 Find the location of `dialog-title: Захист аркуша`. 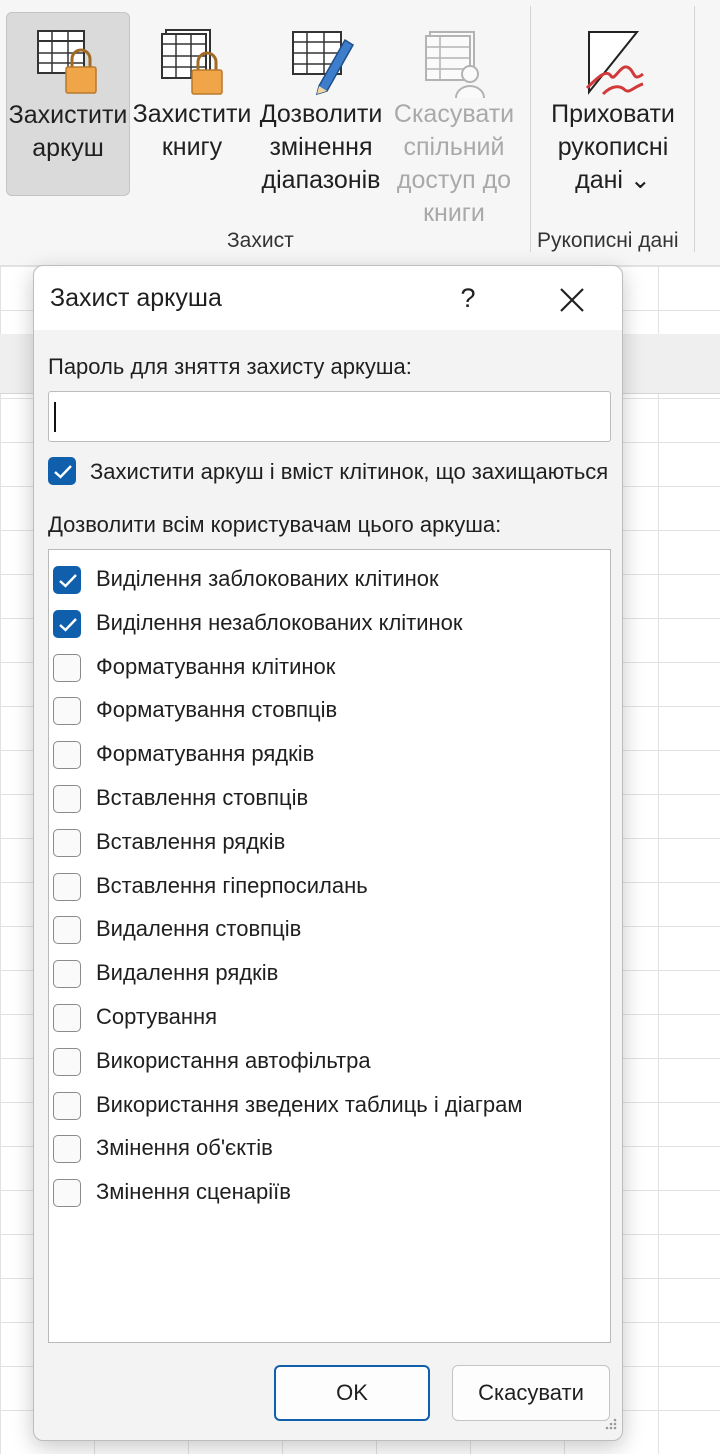

dialog-title: Захист аркуша is located at coordinates (136, 298).